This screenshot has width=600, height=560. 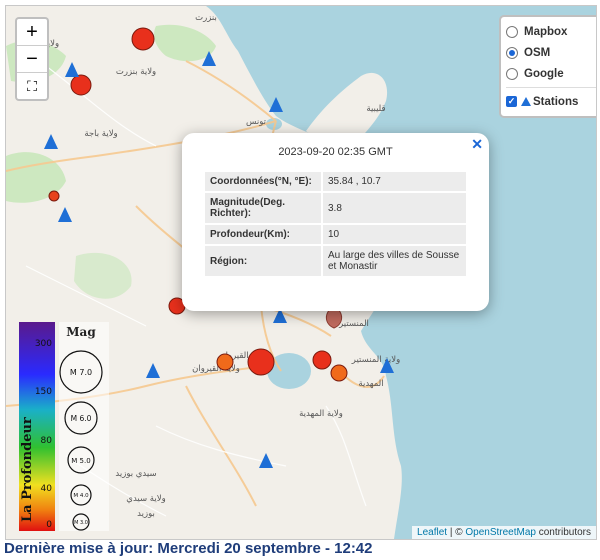 I want to click on layer-label: OSM, so click(x=537, y=52).